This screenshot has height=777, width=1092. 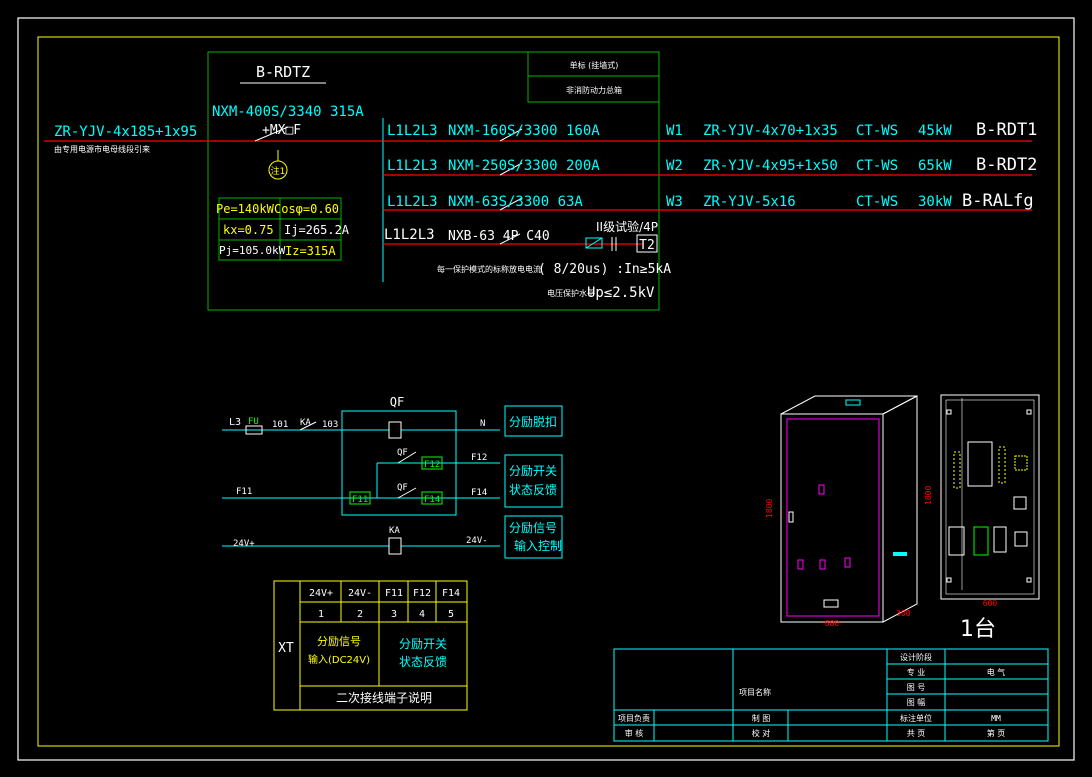 What do you see at coordinates (996, 733) in the screenshot?
I see `tb-page: 第 页` at bounding box center [996, 733].